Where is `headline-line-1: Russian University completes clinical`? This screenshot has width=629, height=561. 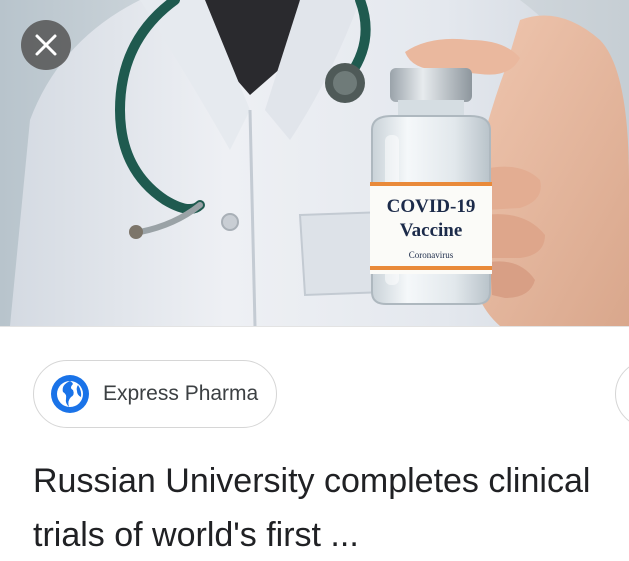
headline-line-1: Russian University completes clinical is located at coordinates (312, 481).